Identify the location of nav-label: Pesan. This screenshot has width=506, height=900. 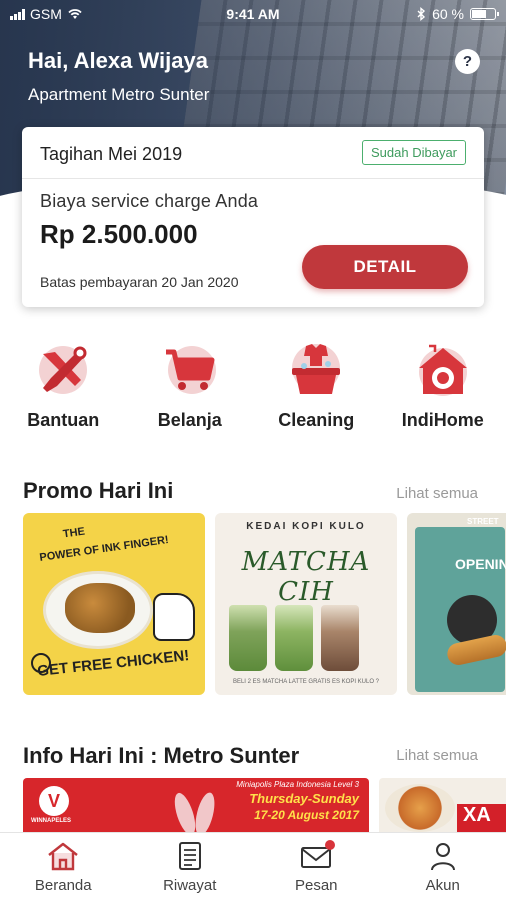
(316, 885).